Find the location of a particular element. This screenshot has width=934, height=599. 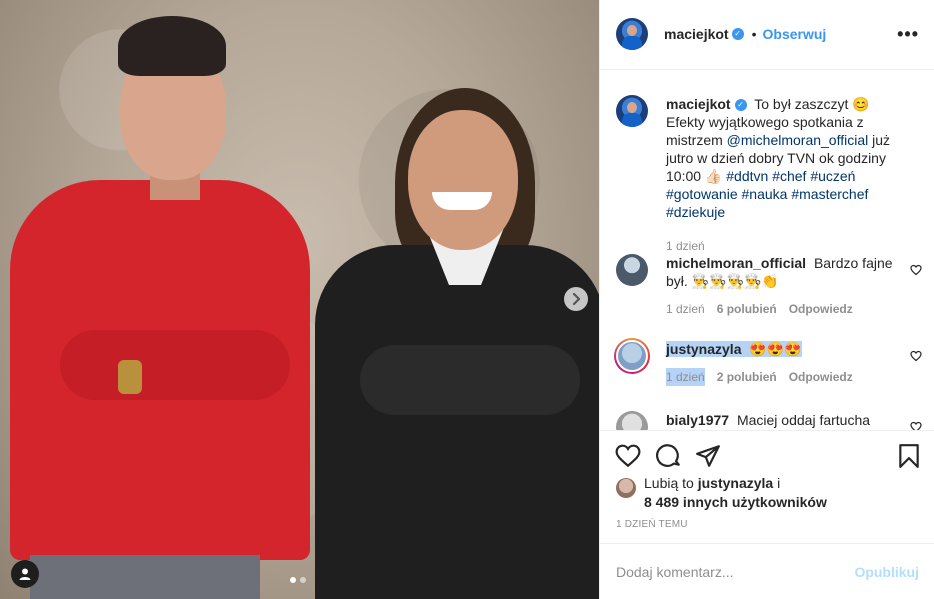

save-button is located at coordinates (909, 456).